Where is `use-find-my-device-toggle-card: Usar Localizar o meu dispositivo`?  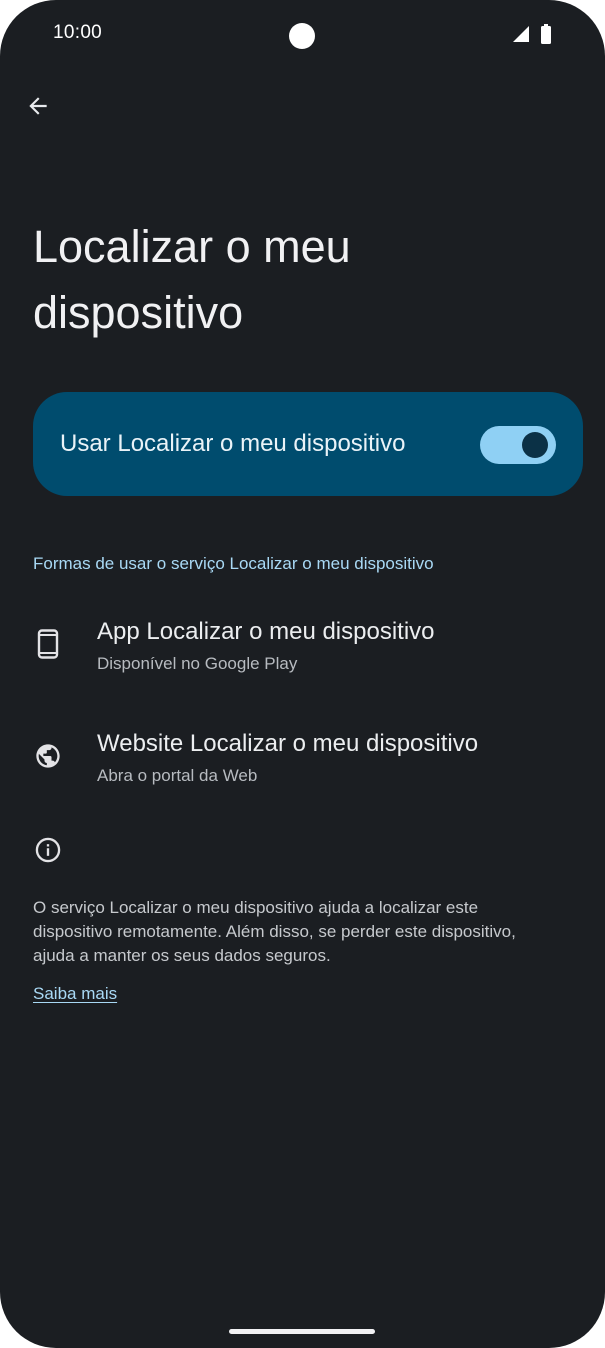 use-find-my-device-toggle-card: Usar Localizar o meu dispositivo is located at coordinates (308, 444).